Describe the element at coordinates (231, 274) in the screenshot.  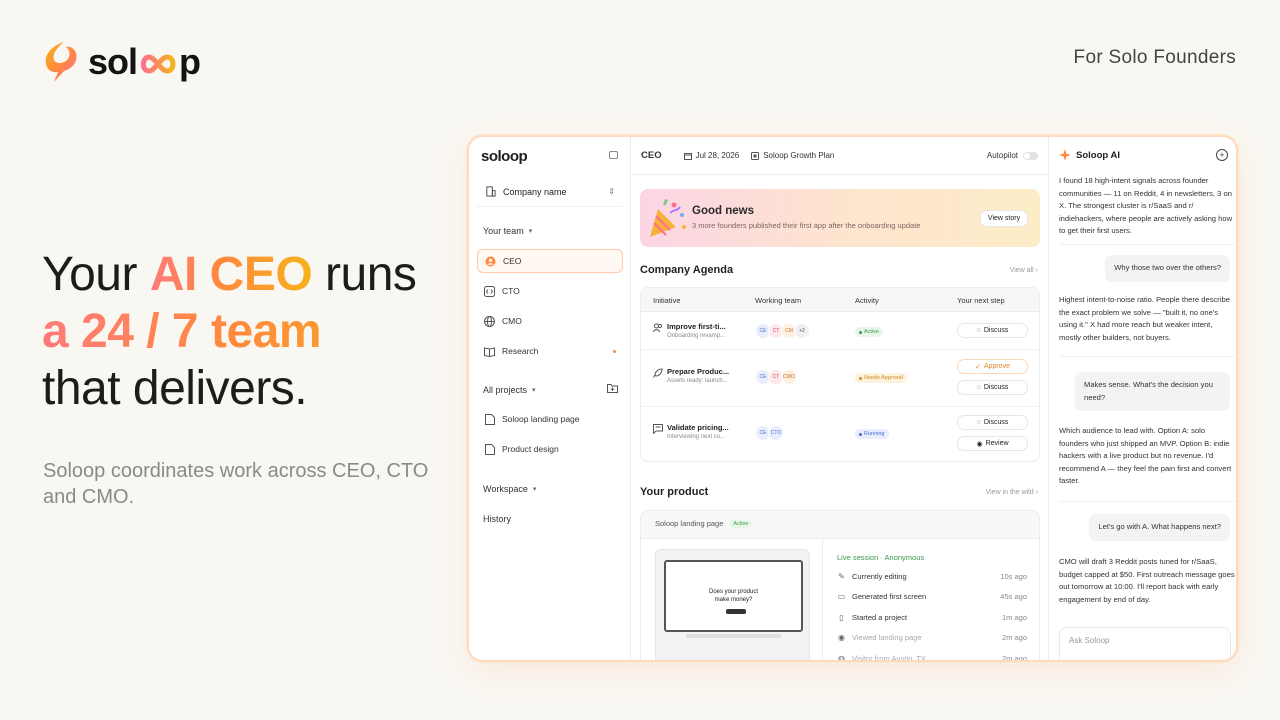
I see `headline-highlight: AI CEO` at that location.